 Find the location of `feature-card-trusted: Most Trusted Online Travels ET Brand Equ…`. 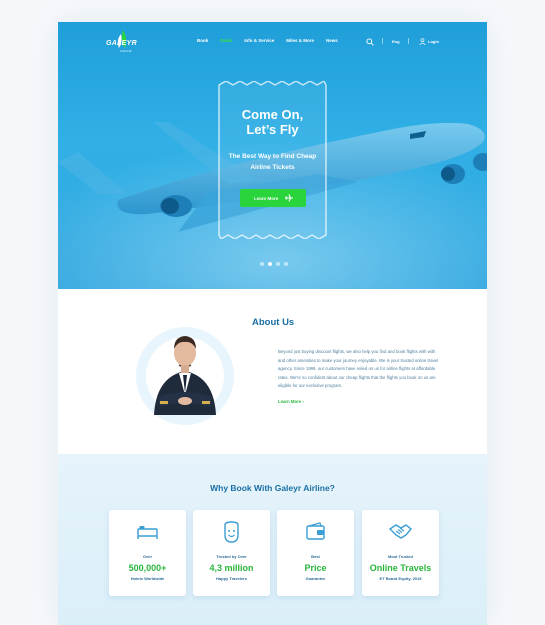

feature-card-trusted: Most Trusted Online Travels ET Brand Equ… is located at coordinates (400, 553).